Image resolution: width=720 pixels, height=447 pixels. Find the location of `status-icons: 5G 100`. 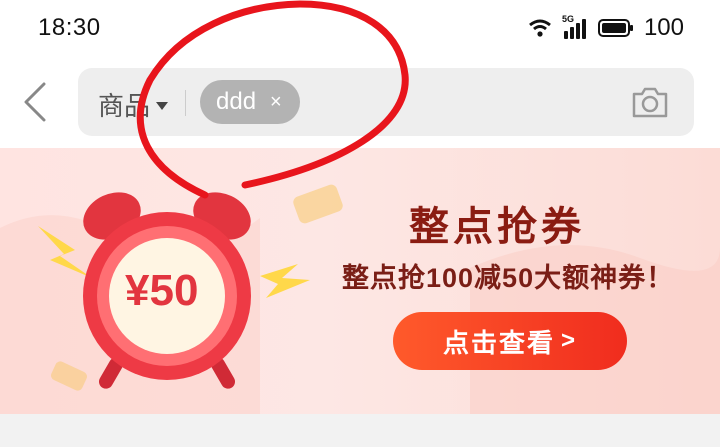

status-icons: 5G 100 is located at coordinates (606, 28).